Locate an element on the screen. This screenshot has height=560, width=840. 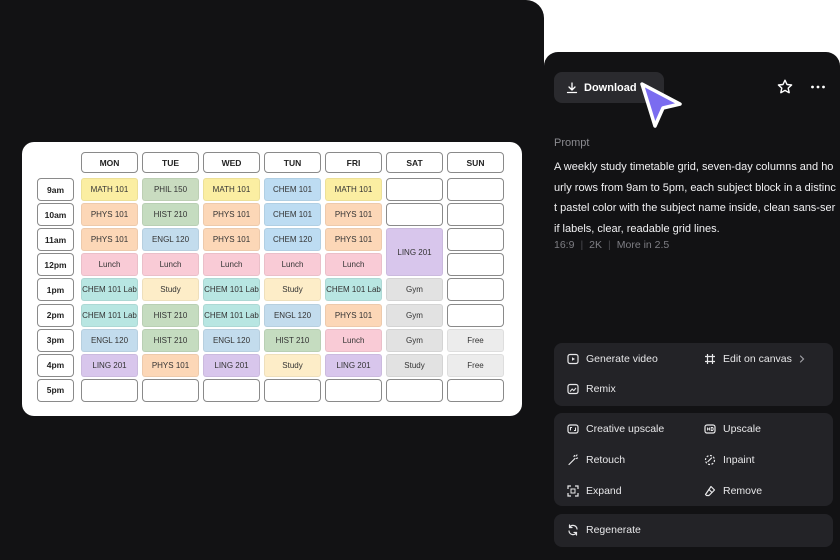
remix-icon is located at coordinates (573, 389).